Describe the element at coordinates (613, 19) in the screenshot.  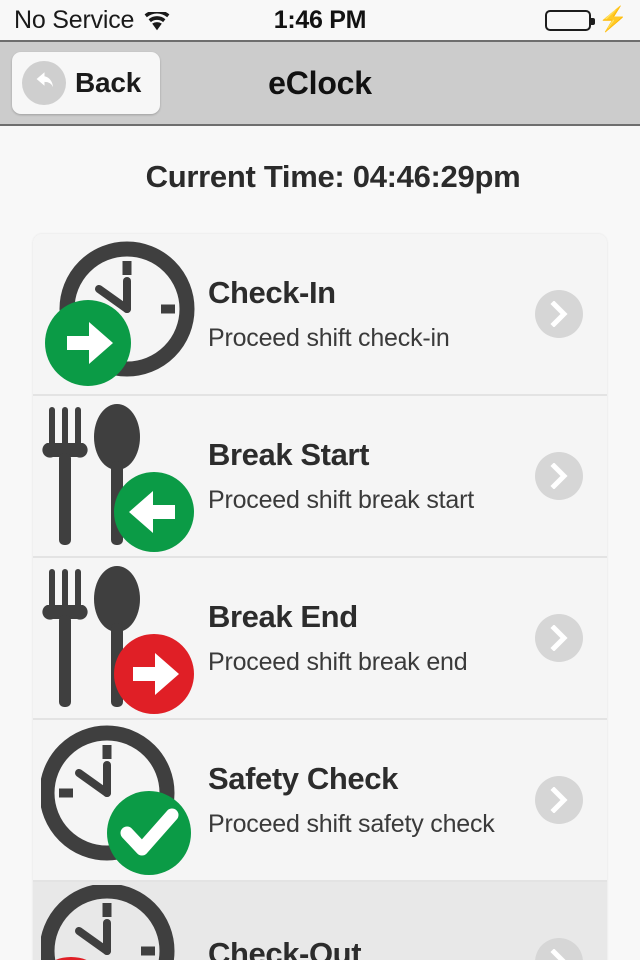
I see `lightning-bolt-icon: ⚡` at that location.